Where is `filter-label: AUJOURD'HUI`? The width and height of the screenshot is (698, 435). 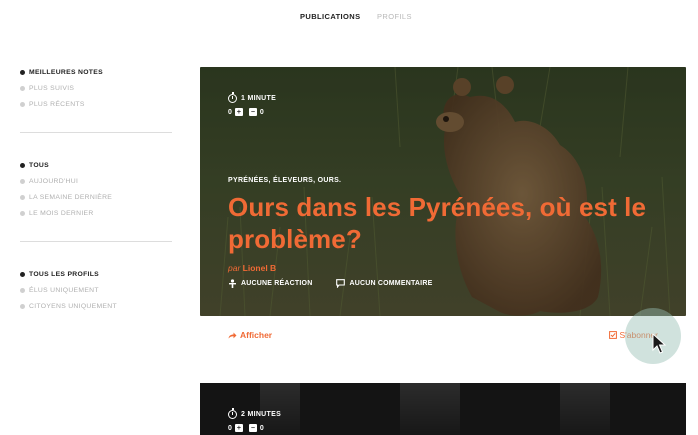
filter-label: AUJOURD'HUI is located at coordinates (54, 181).